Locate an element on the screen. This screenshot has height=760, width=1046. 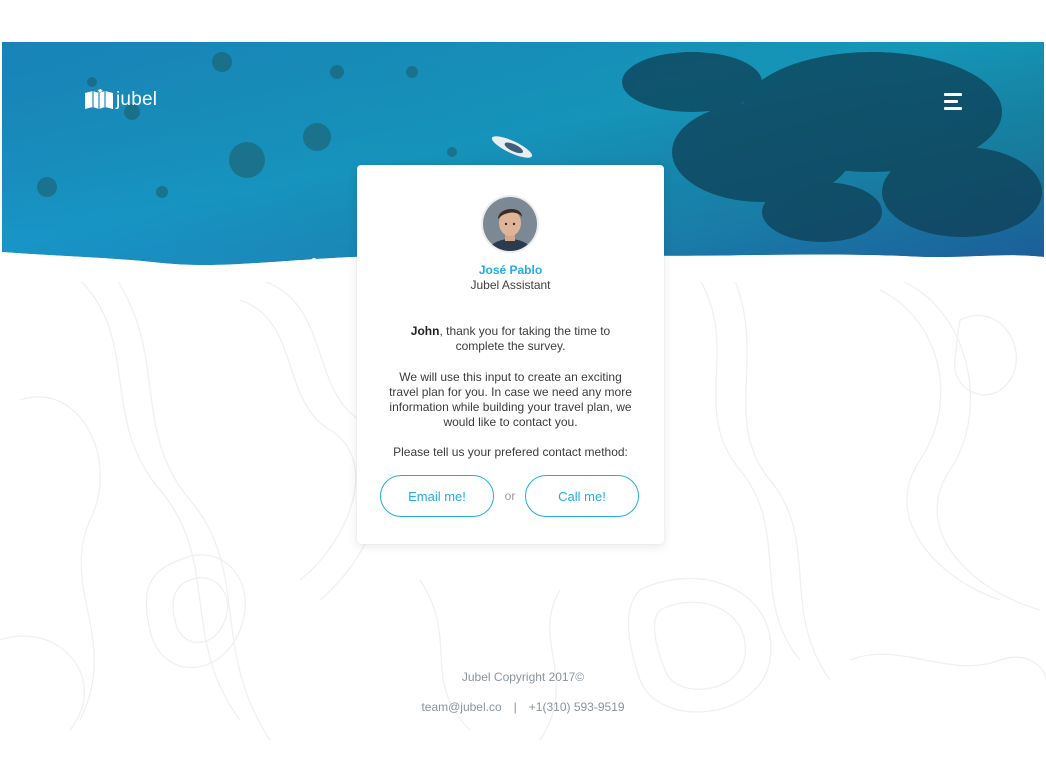
footer-copyright: Jubel Copyright 2017© is located at coordinates (523, 677).